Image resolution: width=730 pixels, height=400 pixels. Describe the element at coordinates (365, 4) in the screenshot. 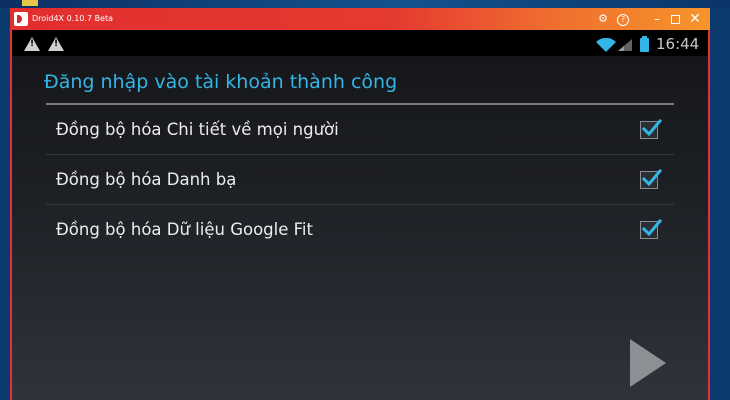

I see `desktop-background` at that location.